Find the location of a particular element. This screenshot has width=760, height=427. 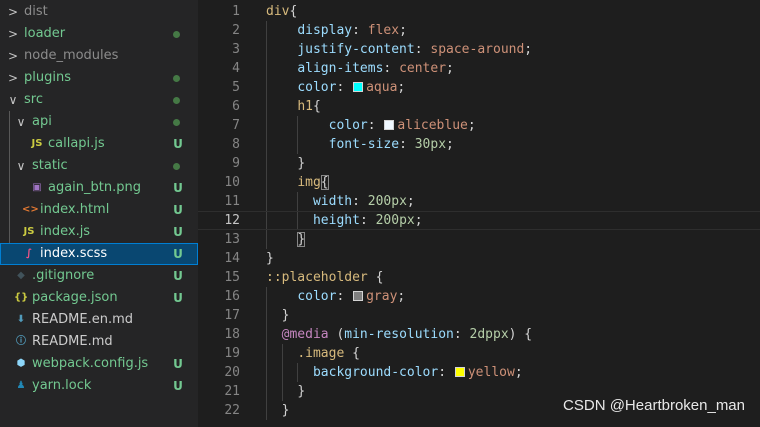

folder-plugins: > plugins is located at coordinates (99, 78).